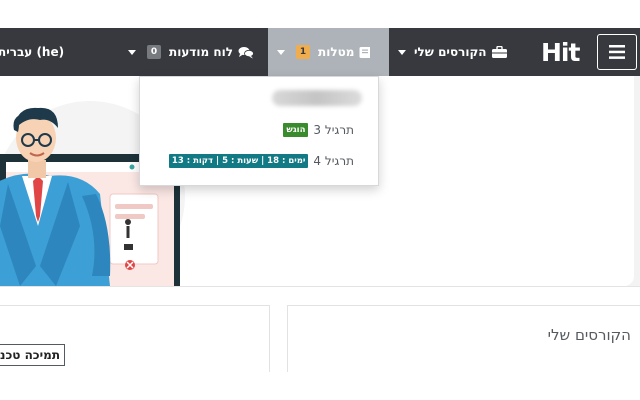 This screenshot has width=640, height=400. What do you see at coordinates (238, 161) in the screenshot?
I see `countdown-badge: ימים : 18 | שעות : 5 | דקות : 13` at bounding box center [238, 161].